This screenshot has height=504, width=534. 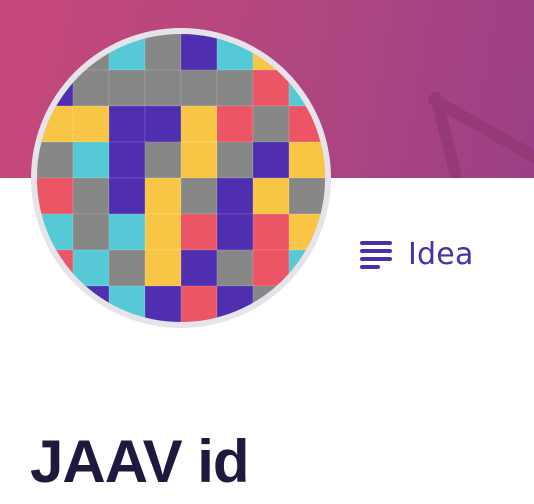 What do you see at coordinates (481, 135) in the screenshot?
I see `banner-decoration-shape` at bounding box center [481, 135].